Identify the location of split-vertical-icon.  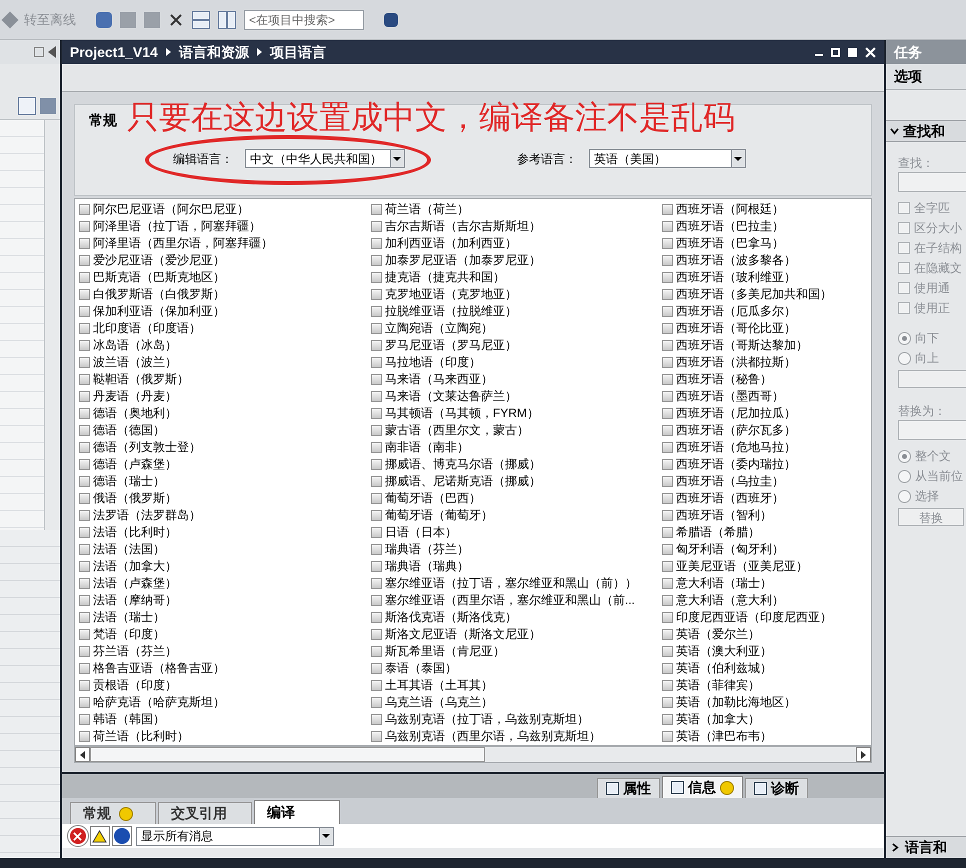
(227, 19).